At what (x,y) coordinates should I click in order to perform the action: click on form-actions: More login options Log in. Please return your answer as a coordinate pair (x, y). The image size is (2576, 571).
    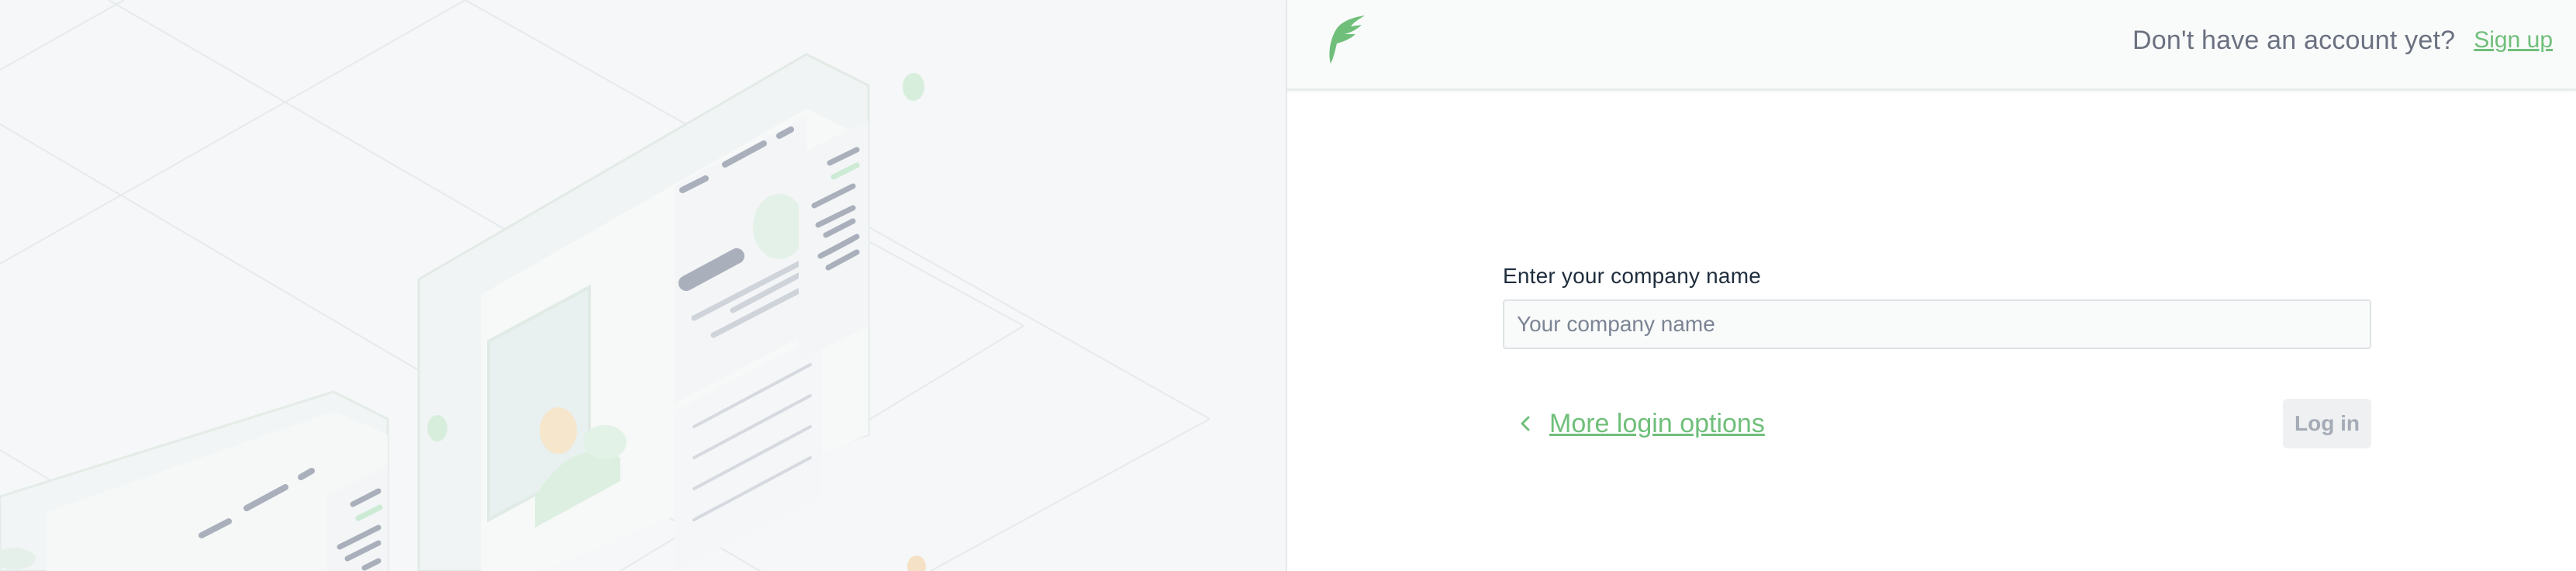
    Looking at the image, I should click on (1937, 423).